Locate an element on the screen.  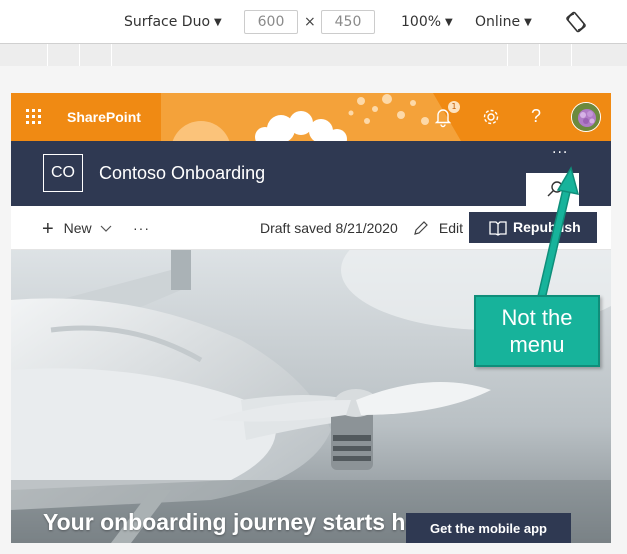
media-query-ruler is located at coordinates (313, 55).